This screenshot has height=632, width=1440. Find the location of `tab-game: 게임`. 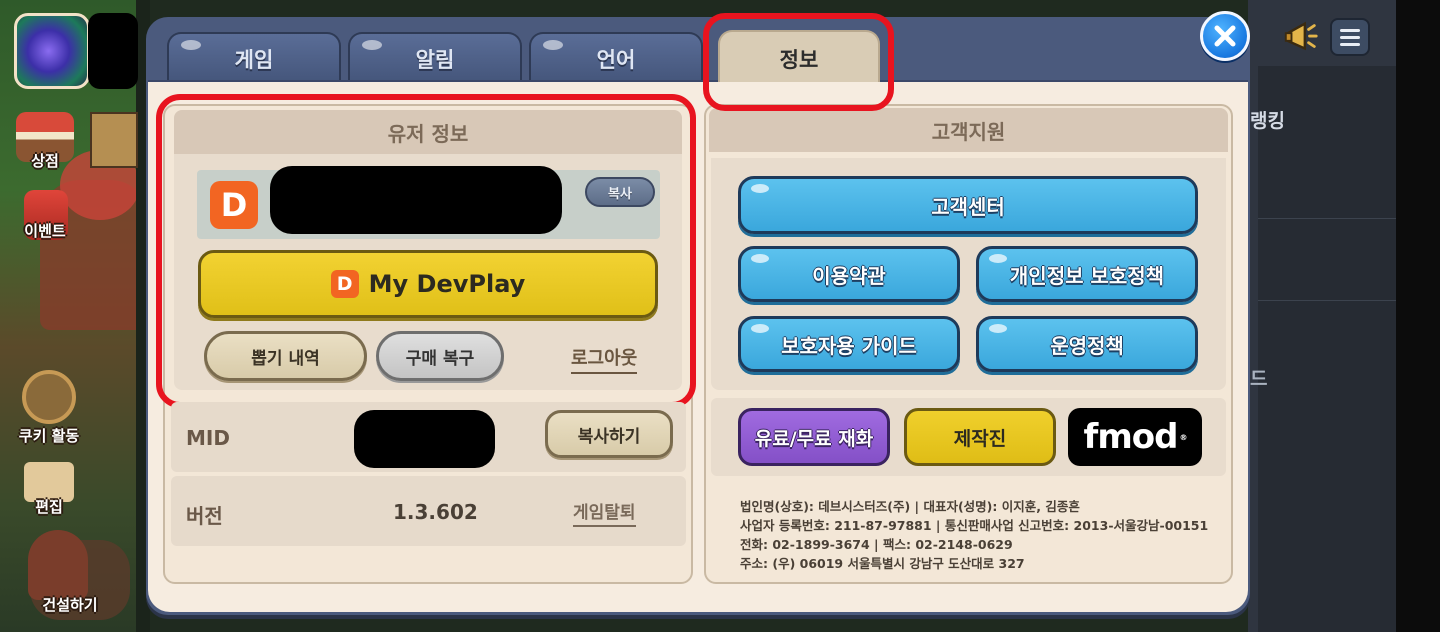

tab-game: 게임 is located at coordinates (254, 58).